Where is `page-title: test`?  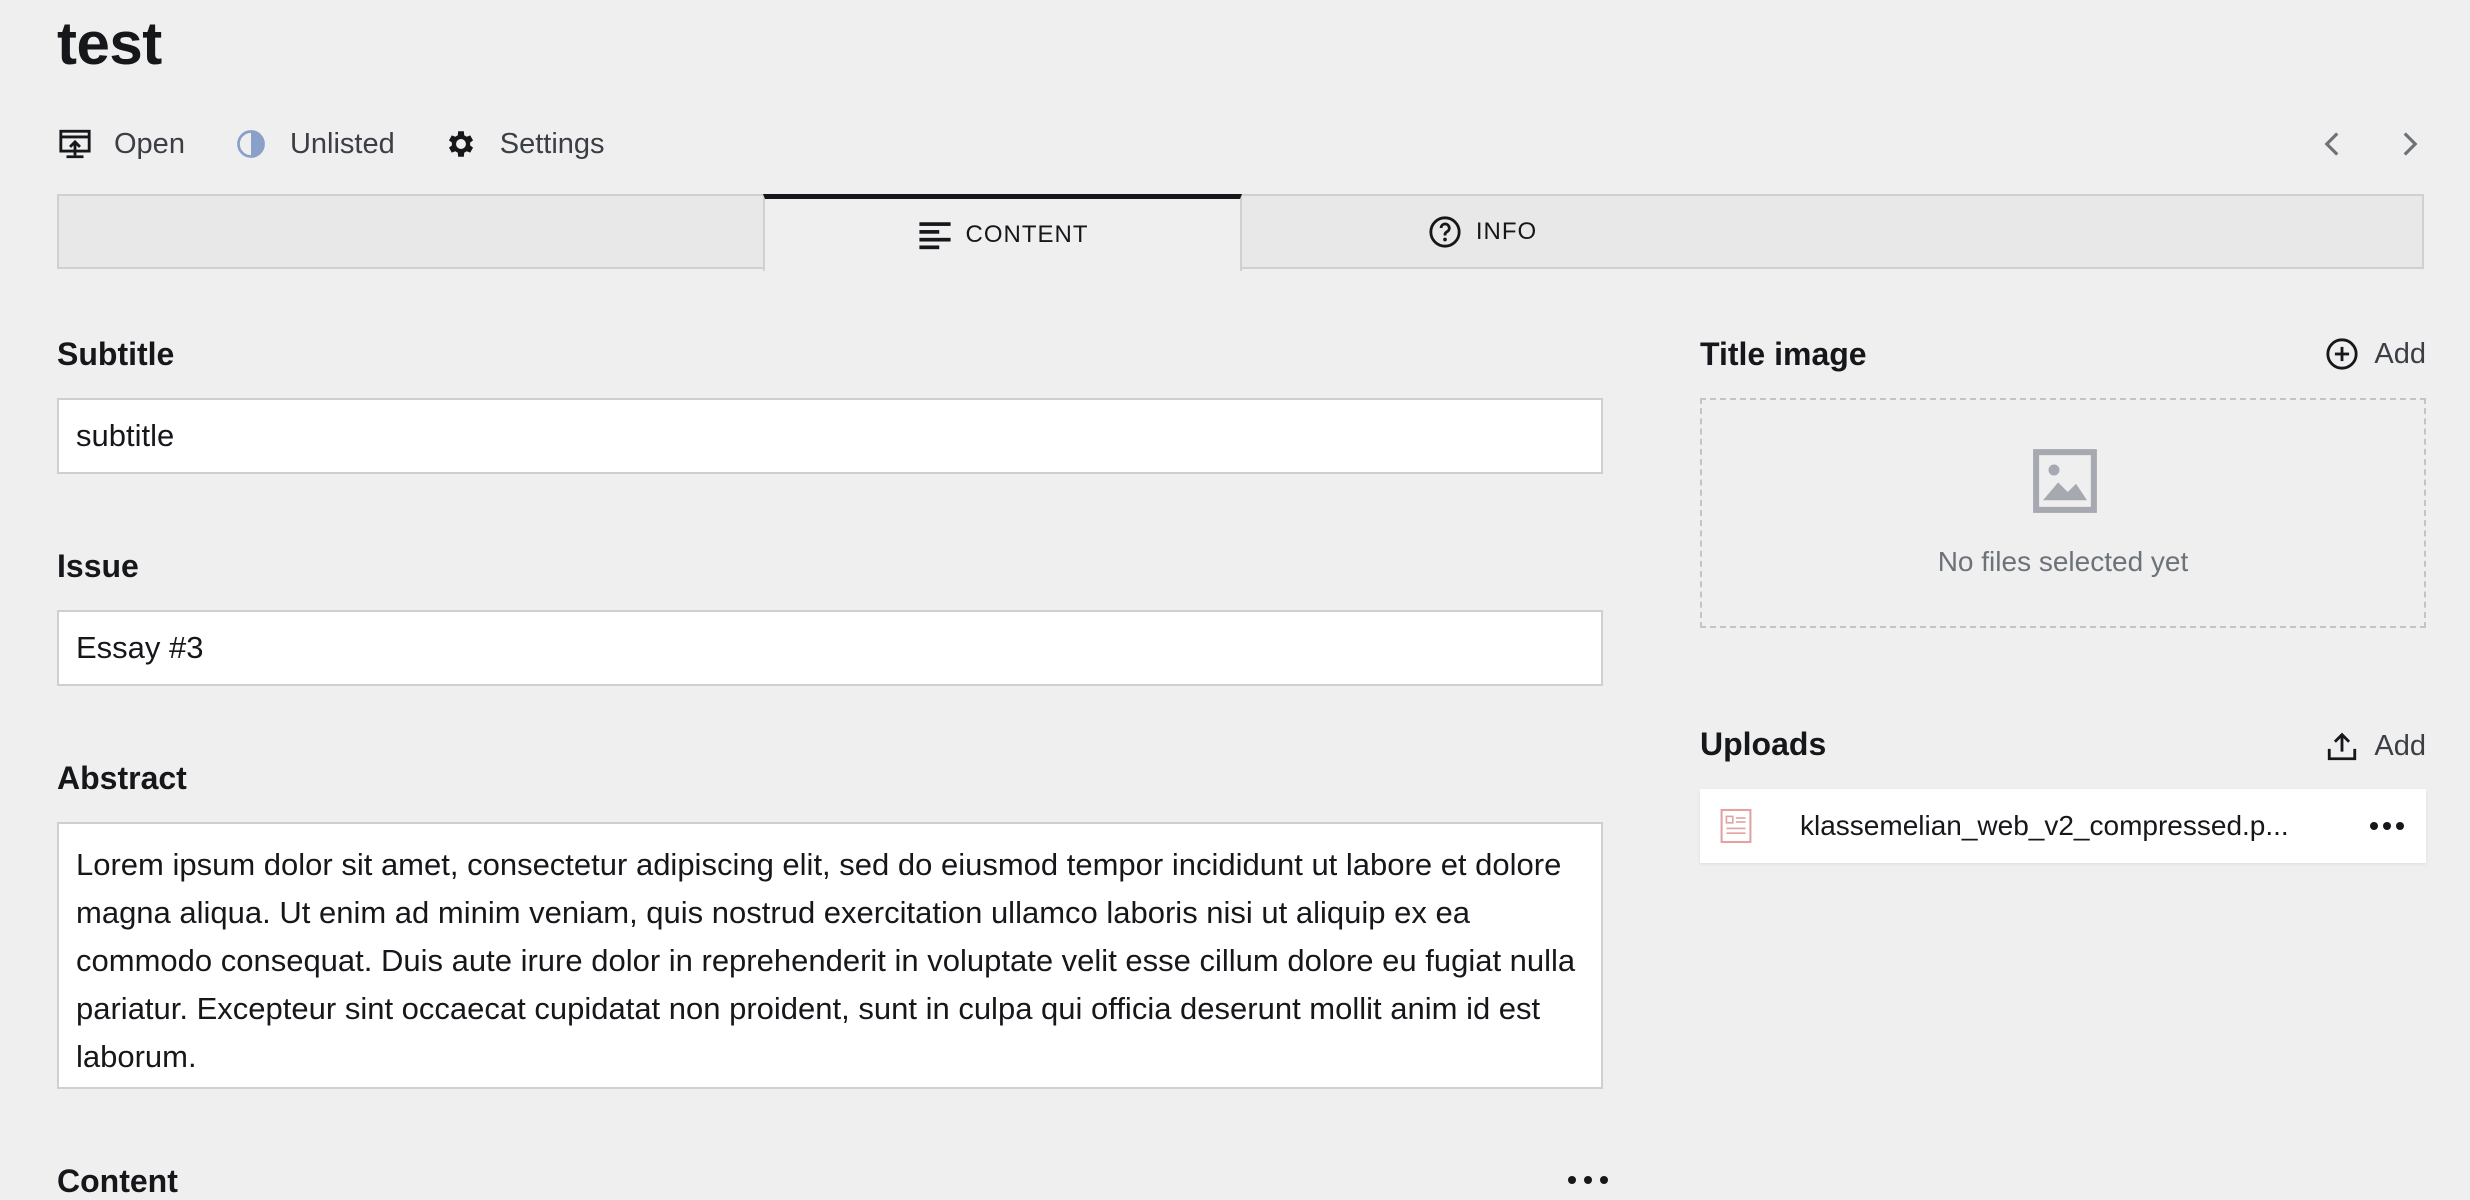
page-title: test is located at coordinates (109, 43).